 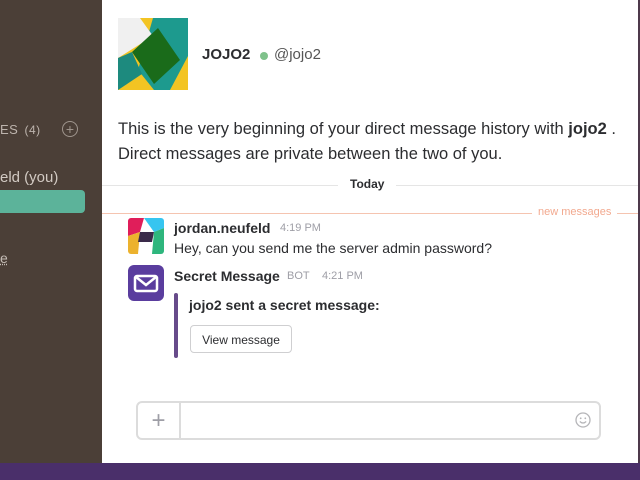 What do you see at coordinates (298, 276) in the screenshot?
I see `bot-badge: BOT` at bounding box center [298, 276].